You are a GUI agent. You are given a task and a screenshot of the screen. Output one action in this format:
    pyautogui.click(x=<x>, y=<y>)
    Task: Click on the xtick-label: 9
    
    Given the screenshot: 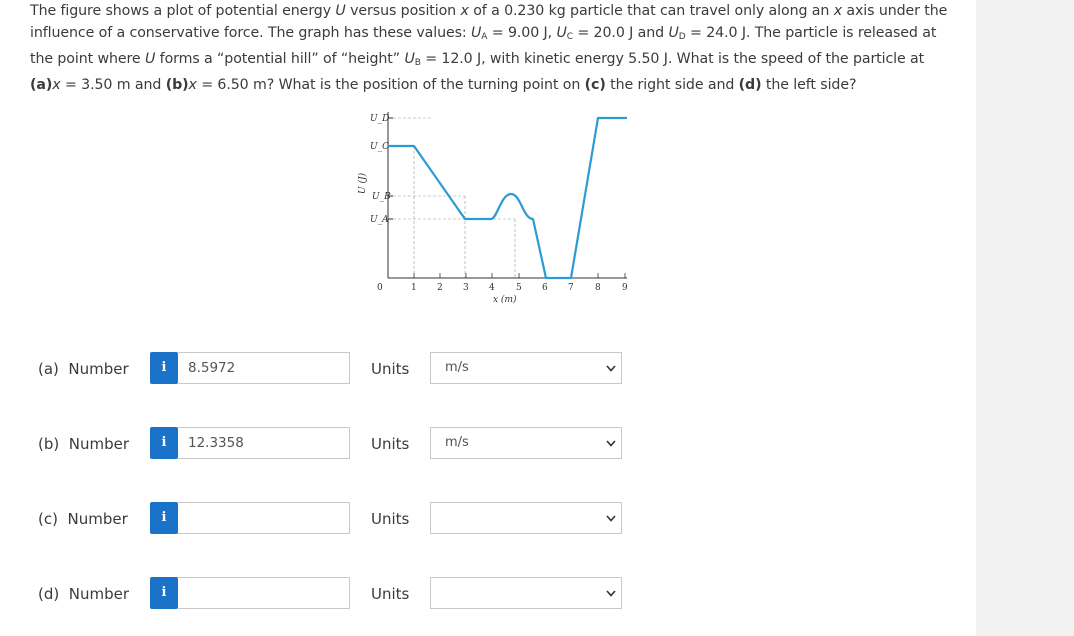 What is the action you would take?
    pyautogui.click(x=625, y=288)
    